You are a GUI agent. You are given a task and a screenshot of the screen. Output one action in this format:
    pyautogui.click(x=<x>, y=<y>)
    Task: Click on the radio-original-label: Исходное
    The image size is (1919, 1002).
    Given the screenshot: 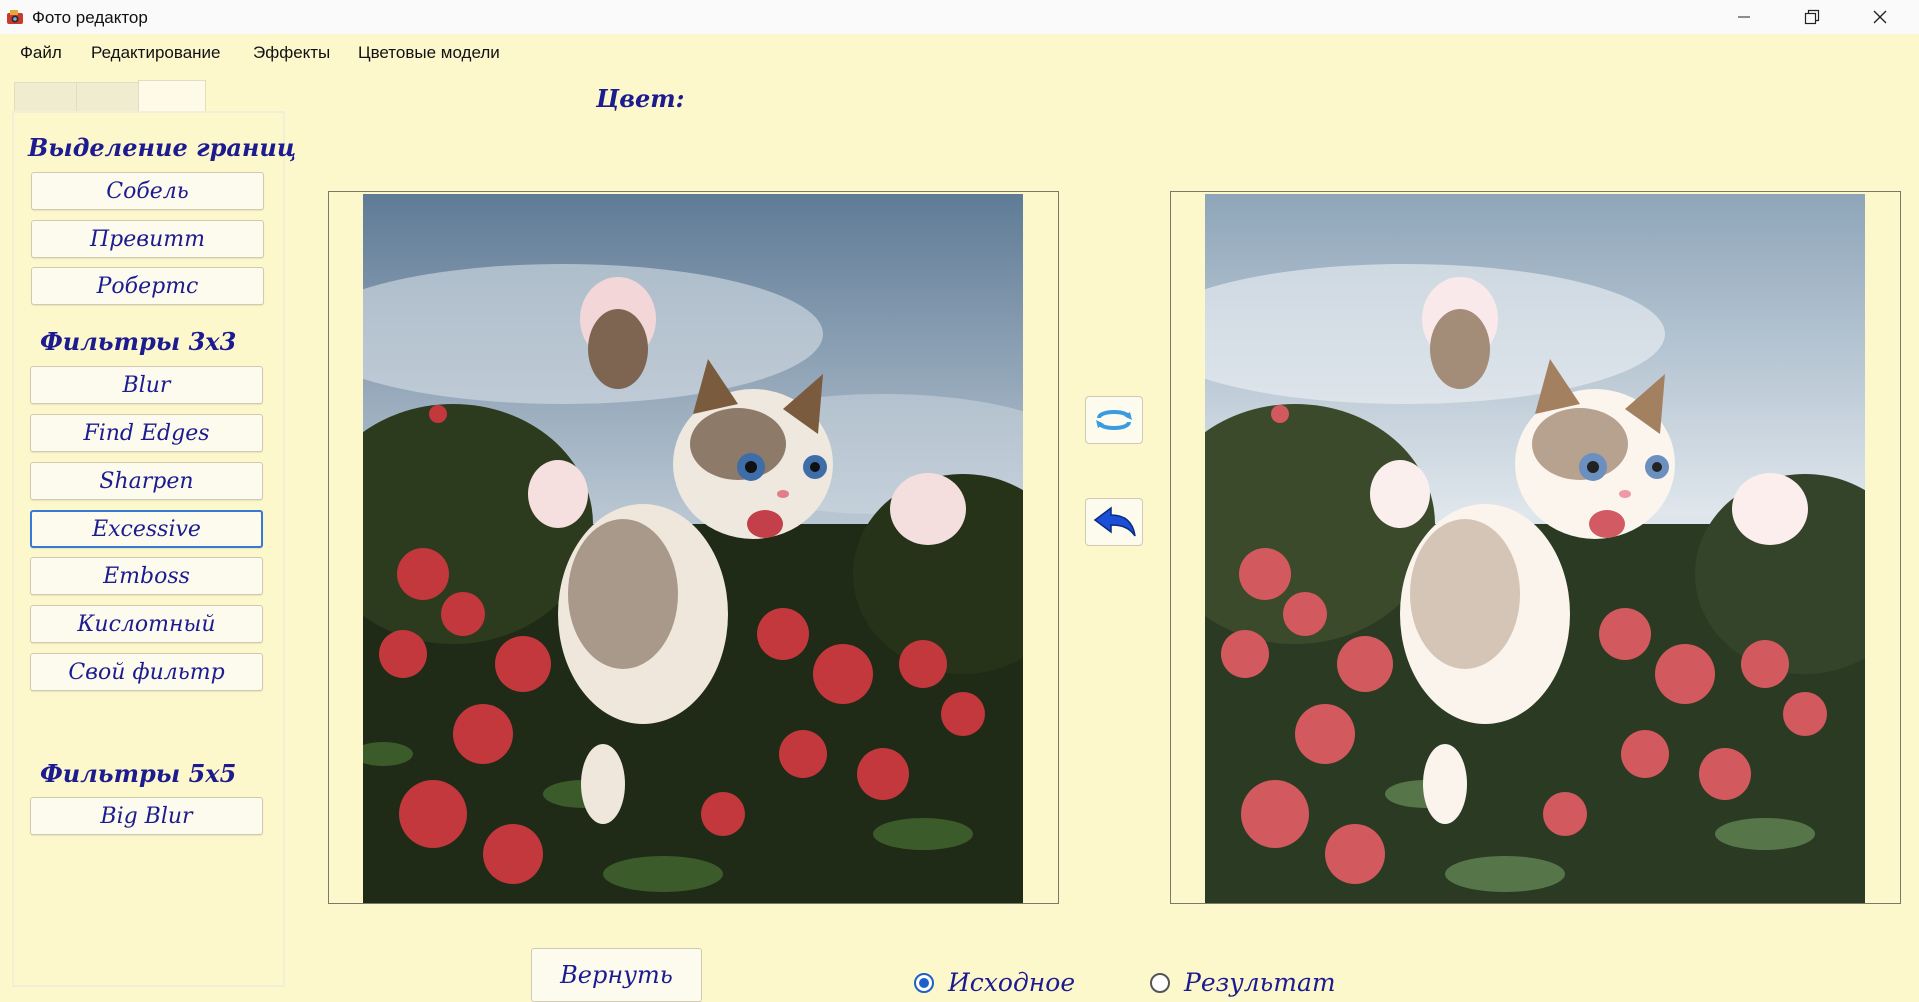 What is the action you would take?
    pyautogui.click(x=1012, y=982)
    